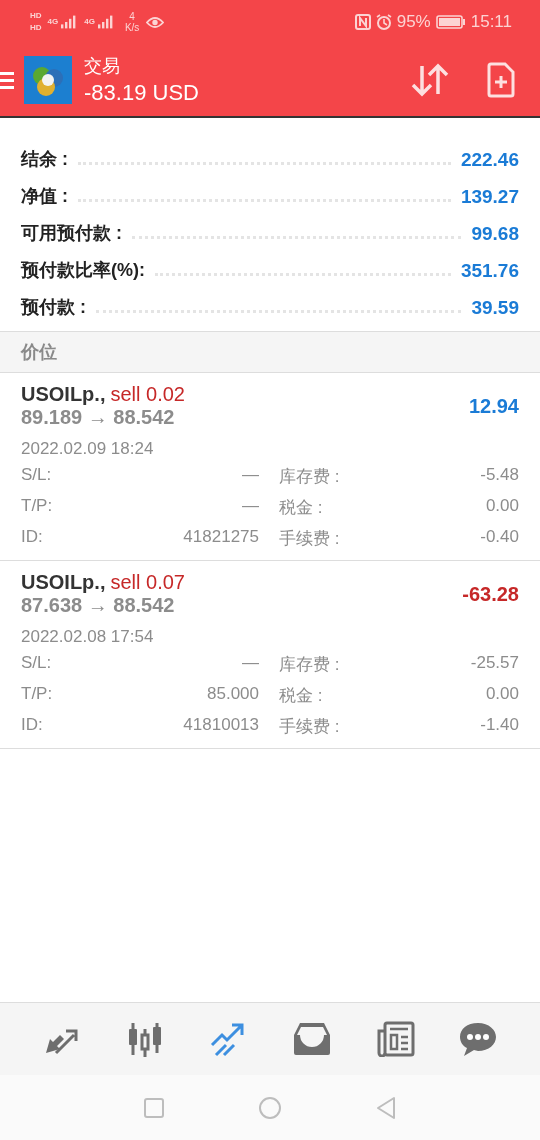 This screenshot has height=1140, width=540. Describe the element at coordinates (499, 725) in the screenshot. I see `detail-value: -1.40` at that location.